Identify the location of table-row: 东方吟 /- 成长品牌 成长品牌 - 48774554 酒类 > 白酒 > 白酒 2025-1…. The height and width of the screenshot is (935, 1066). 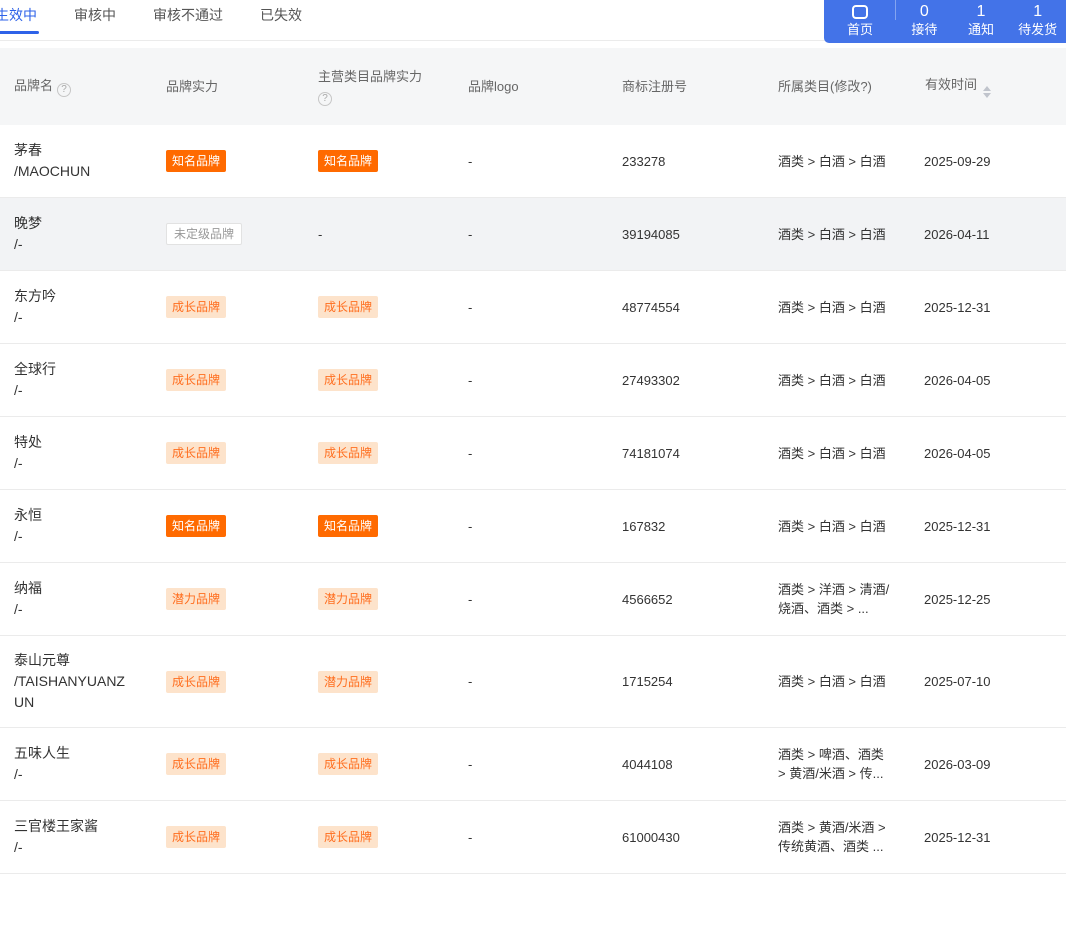
(533, 307).